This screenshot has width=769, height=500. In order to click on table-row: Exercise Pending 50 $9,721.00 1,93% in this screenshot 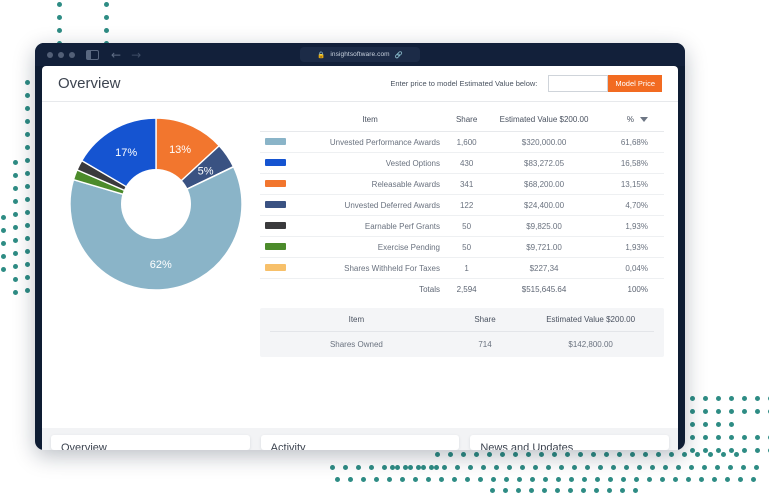, I will do `click(462, 247)`.